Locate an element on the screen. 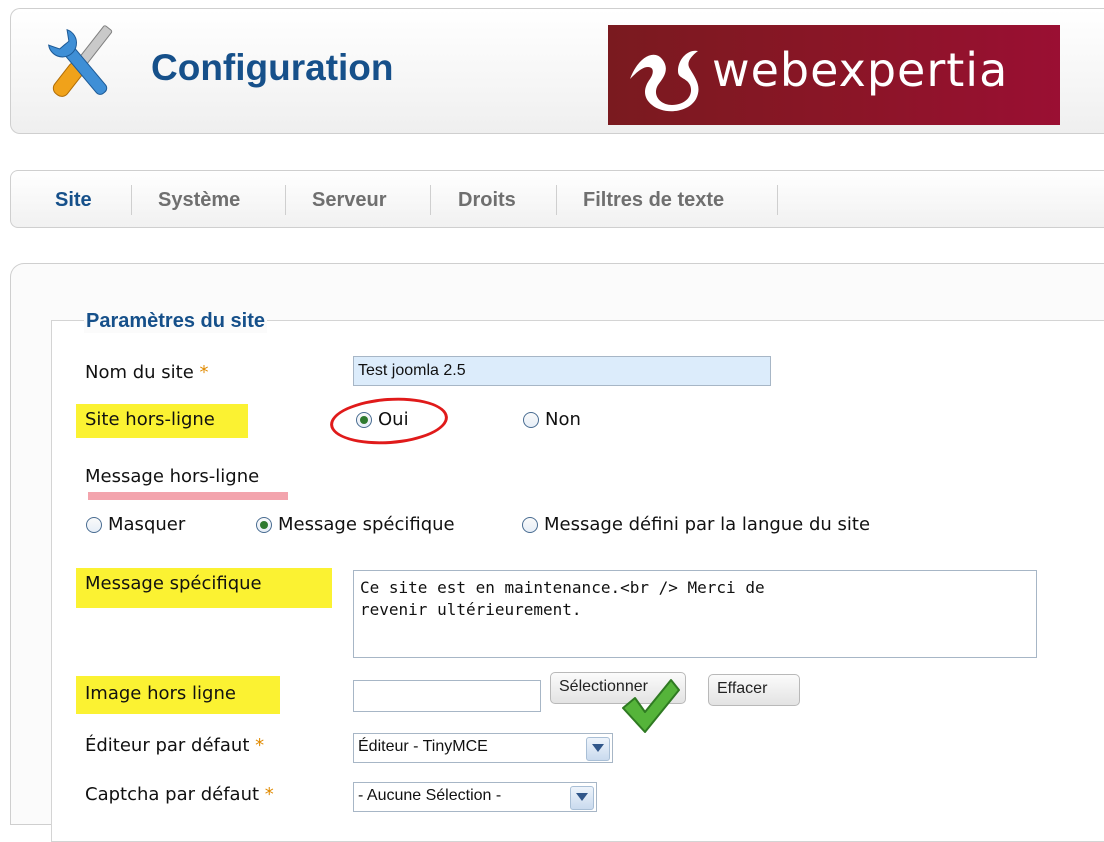  offline-yes-radio is located at coordinates (364, 420).